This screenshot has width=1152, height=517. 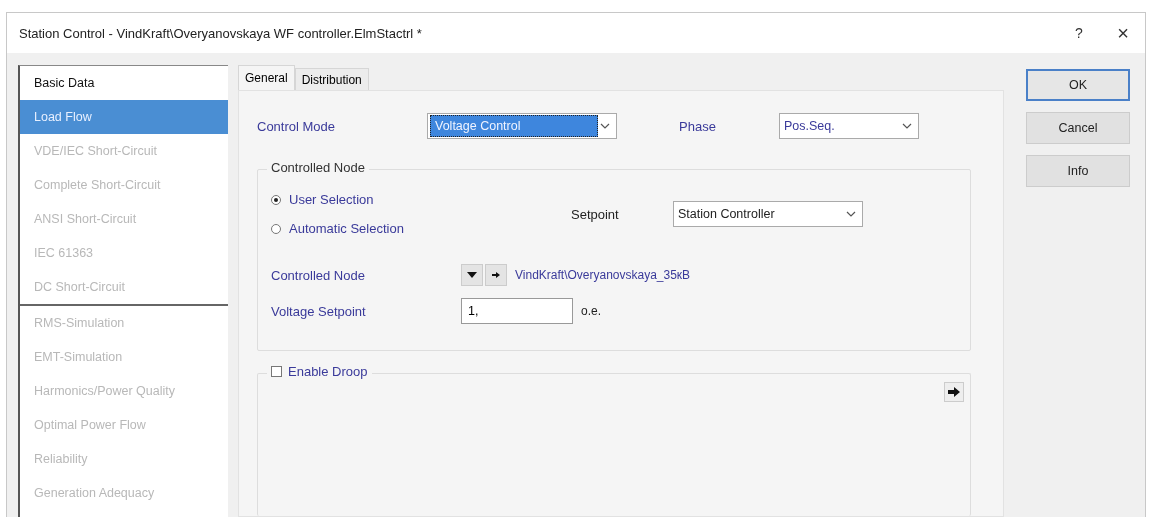 I want to click on arrow-button, so click(x=954, y=392).